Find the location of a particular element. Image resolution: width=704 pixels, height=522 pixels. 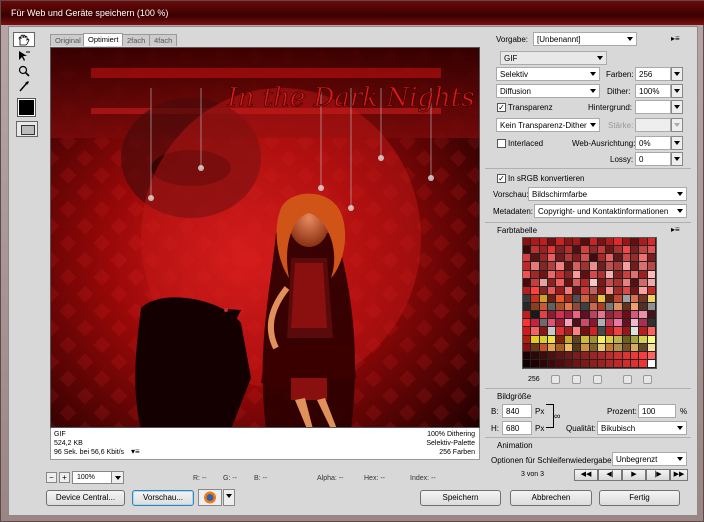

save-button: Speichern is located at coordinates (460, 498).